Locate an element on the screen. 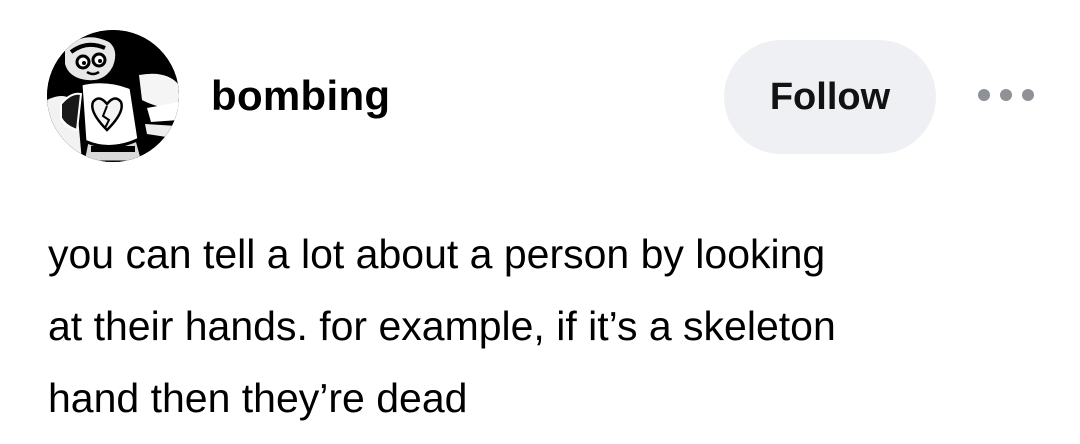  avatar is located at coordinates (113, 96).